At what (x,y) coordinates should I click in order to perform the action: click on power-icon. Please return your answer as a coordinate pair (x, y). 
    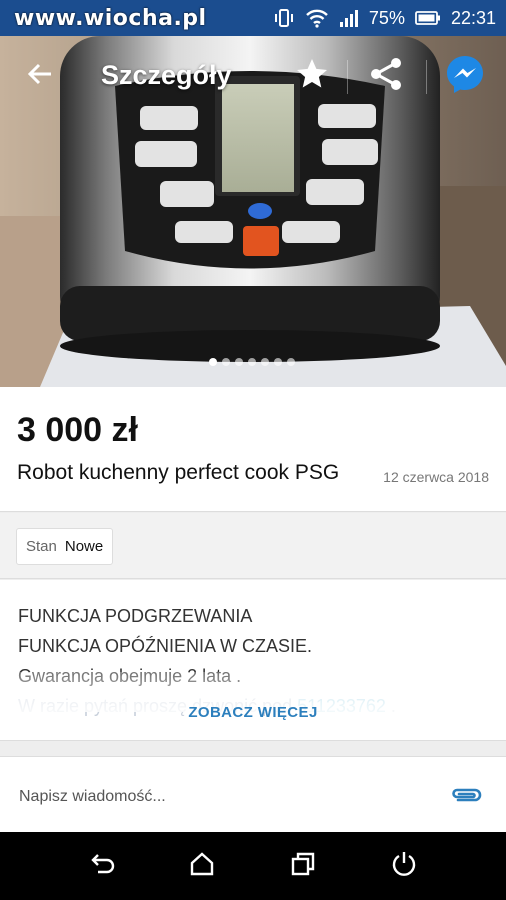
    Looking at the image, I should click on (404, 866).